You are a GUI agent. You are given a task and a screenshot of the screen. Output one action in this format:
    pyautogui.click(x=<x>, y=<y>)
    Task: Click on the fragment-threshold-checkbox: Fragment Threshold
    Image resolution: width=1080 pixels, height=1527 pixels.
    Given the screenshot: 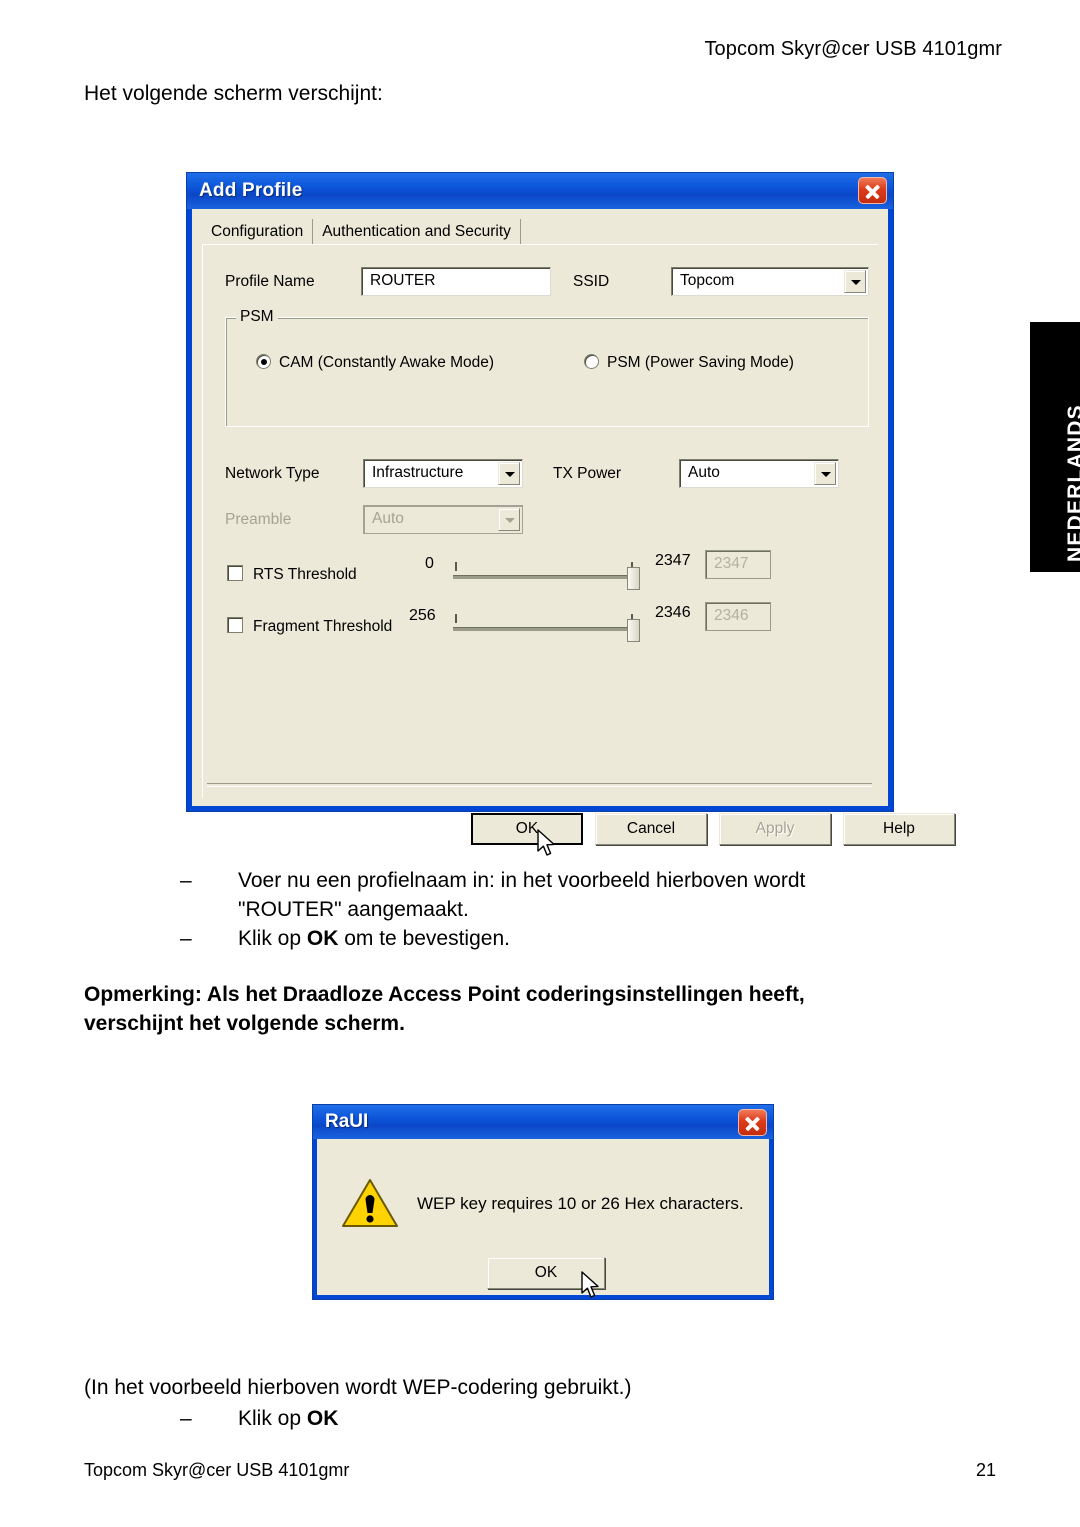 What is the action you would take?
    pyautogui.click(x=309, y=626)
    